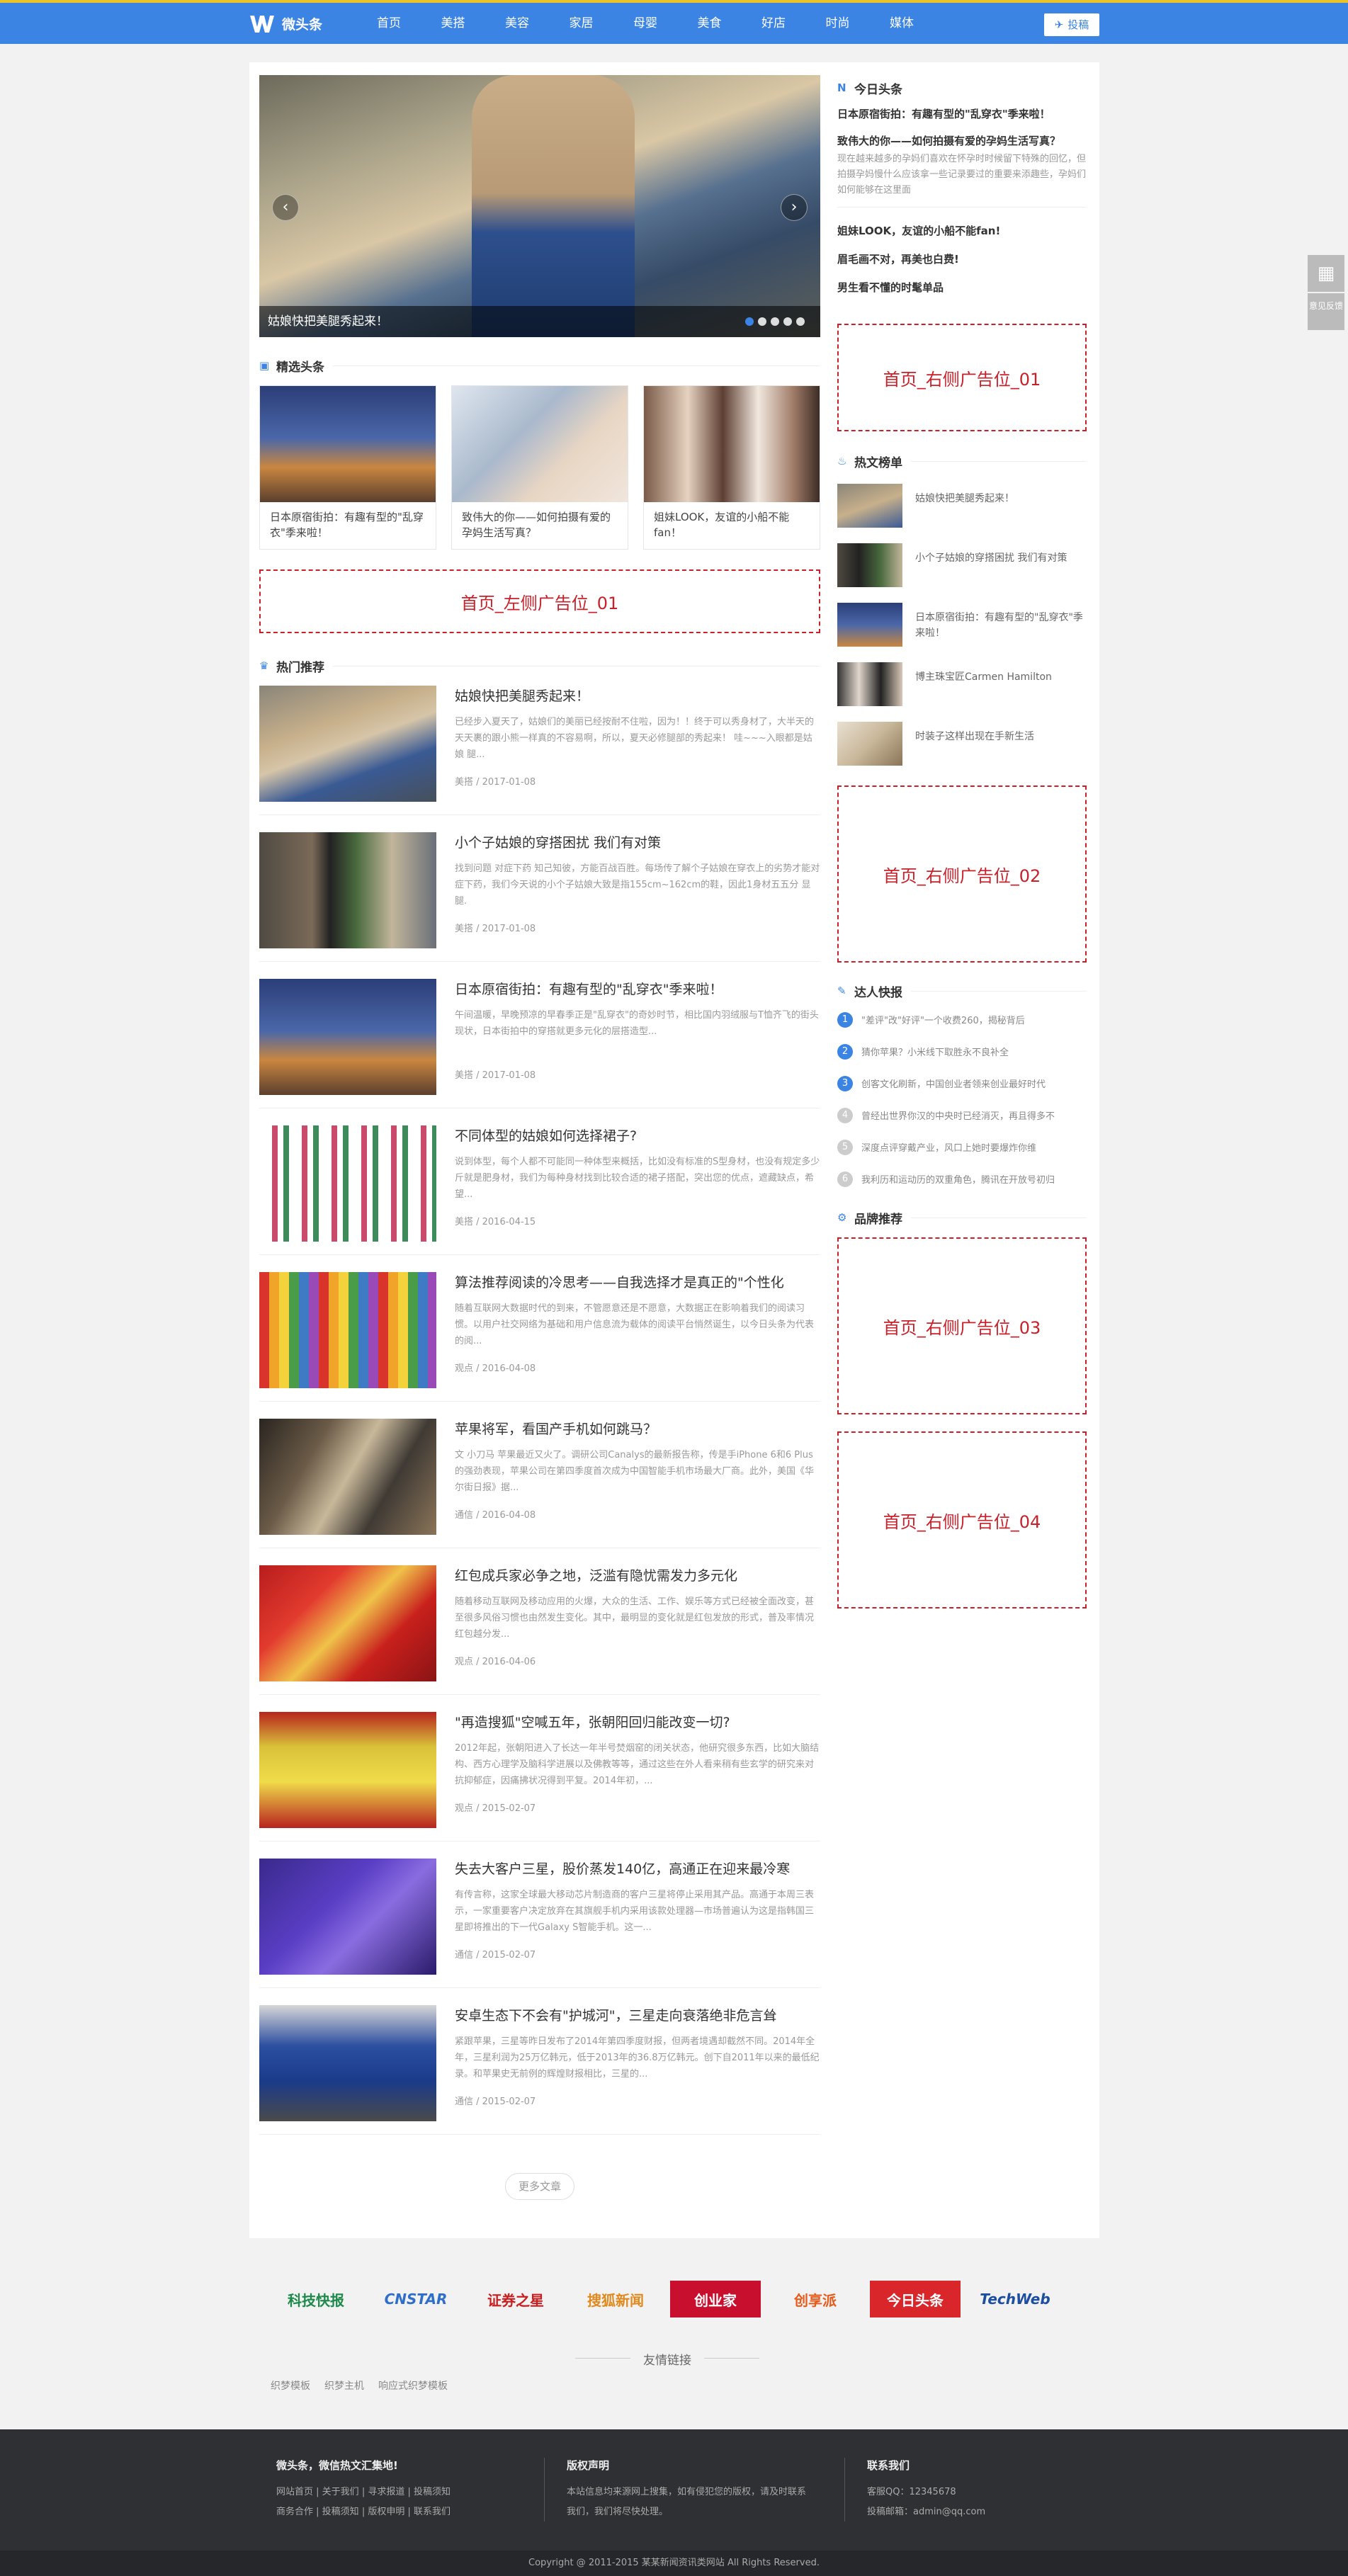 This screenshot has width=1348, height=2576. What do you see at coordinates (815, 2299) in the screenshot?
I see `partner-logo: 创享派` at bounding box center [815, 2299].